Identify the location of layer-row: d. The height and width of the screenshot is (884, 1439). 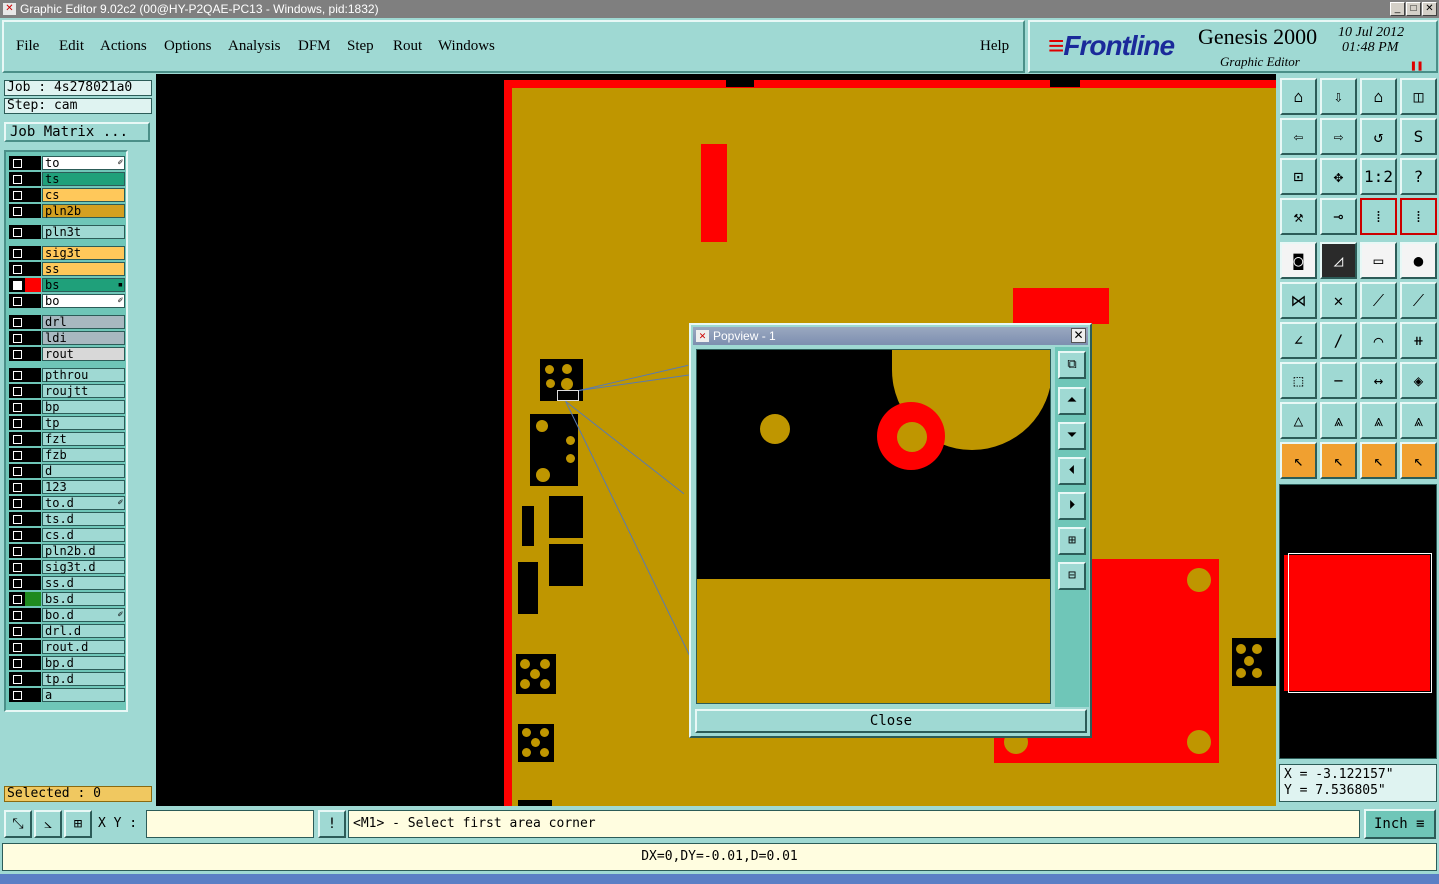
(67, 471).